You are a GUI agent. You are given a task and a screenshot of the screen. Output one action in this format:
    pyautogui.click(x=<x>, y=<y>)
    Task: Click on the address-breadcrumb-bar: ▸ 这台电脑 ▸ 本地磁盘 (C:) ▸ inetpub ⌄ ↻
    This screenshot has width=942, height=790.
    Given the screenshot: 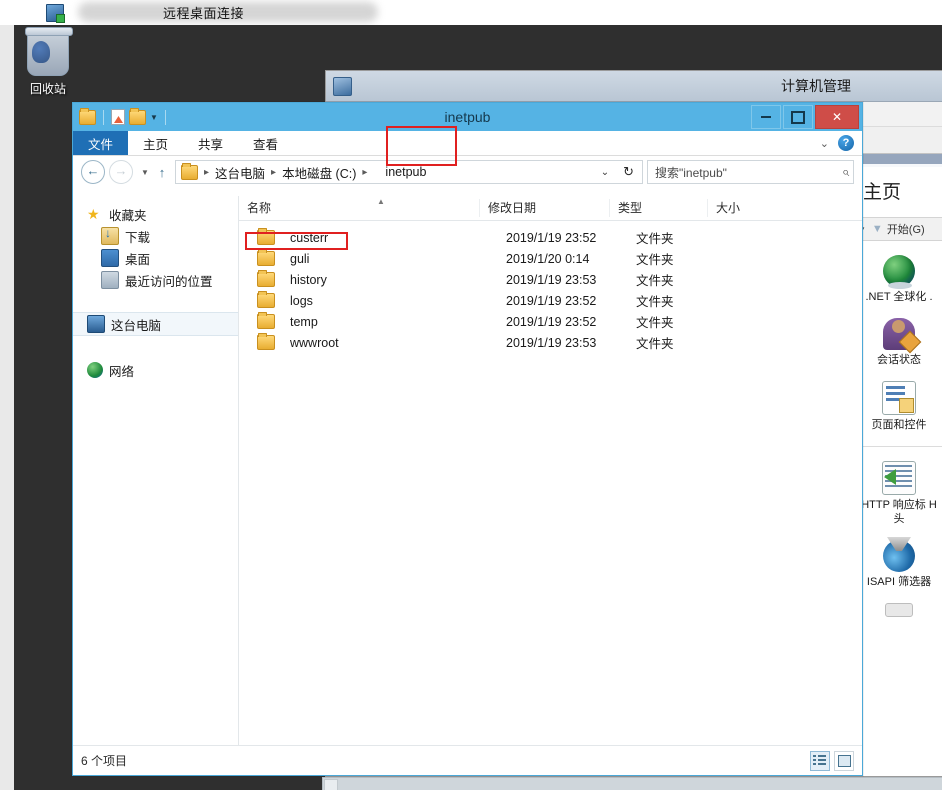 What is the action you would take?
    pyautogui.click(x=409, y=172)
    